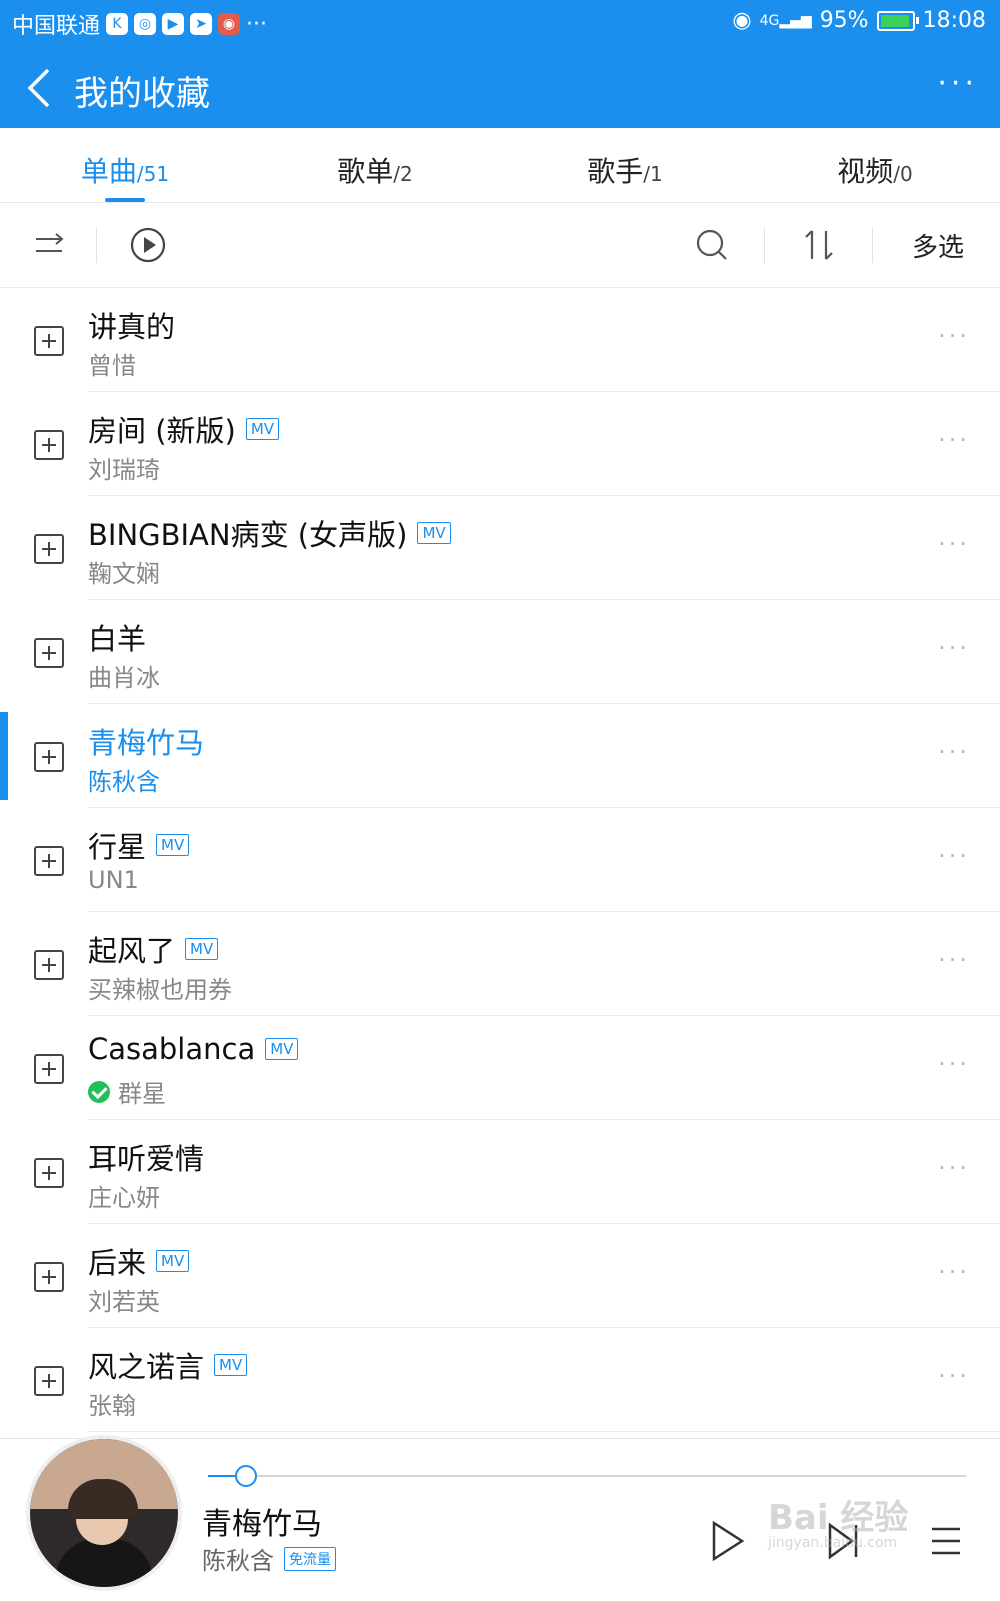 The height and width of the screenshot is (1601, 1000). Describe the element at coordinates (124, 1198) in the screenshot. I see `song-artist: 庄心妍` at that location.